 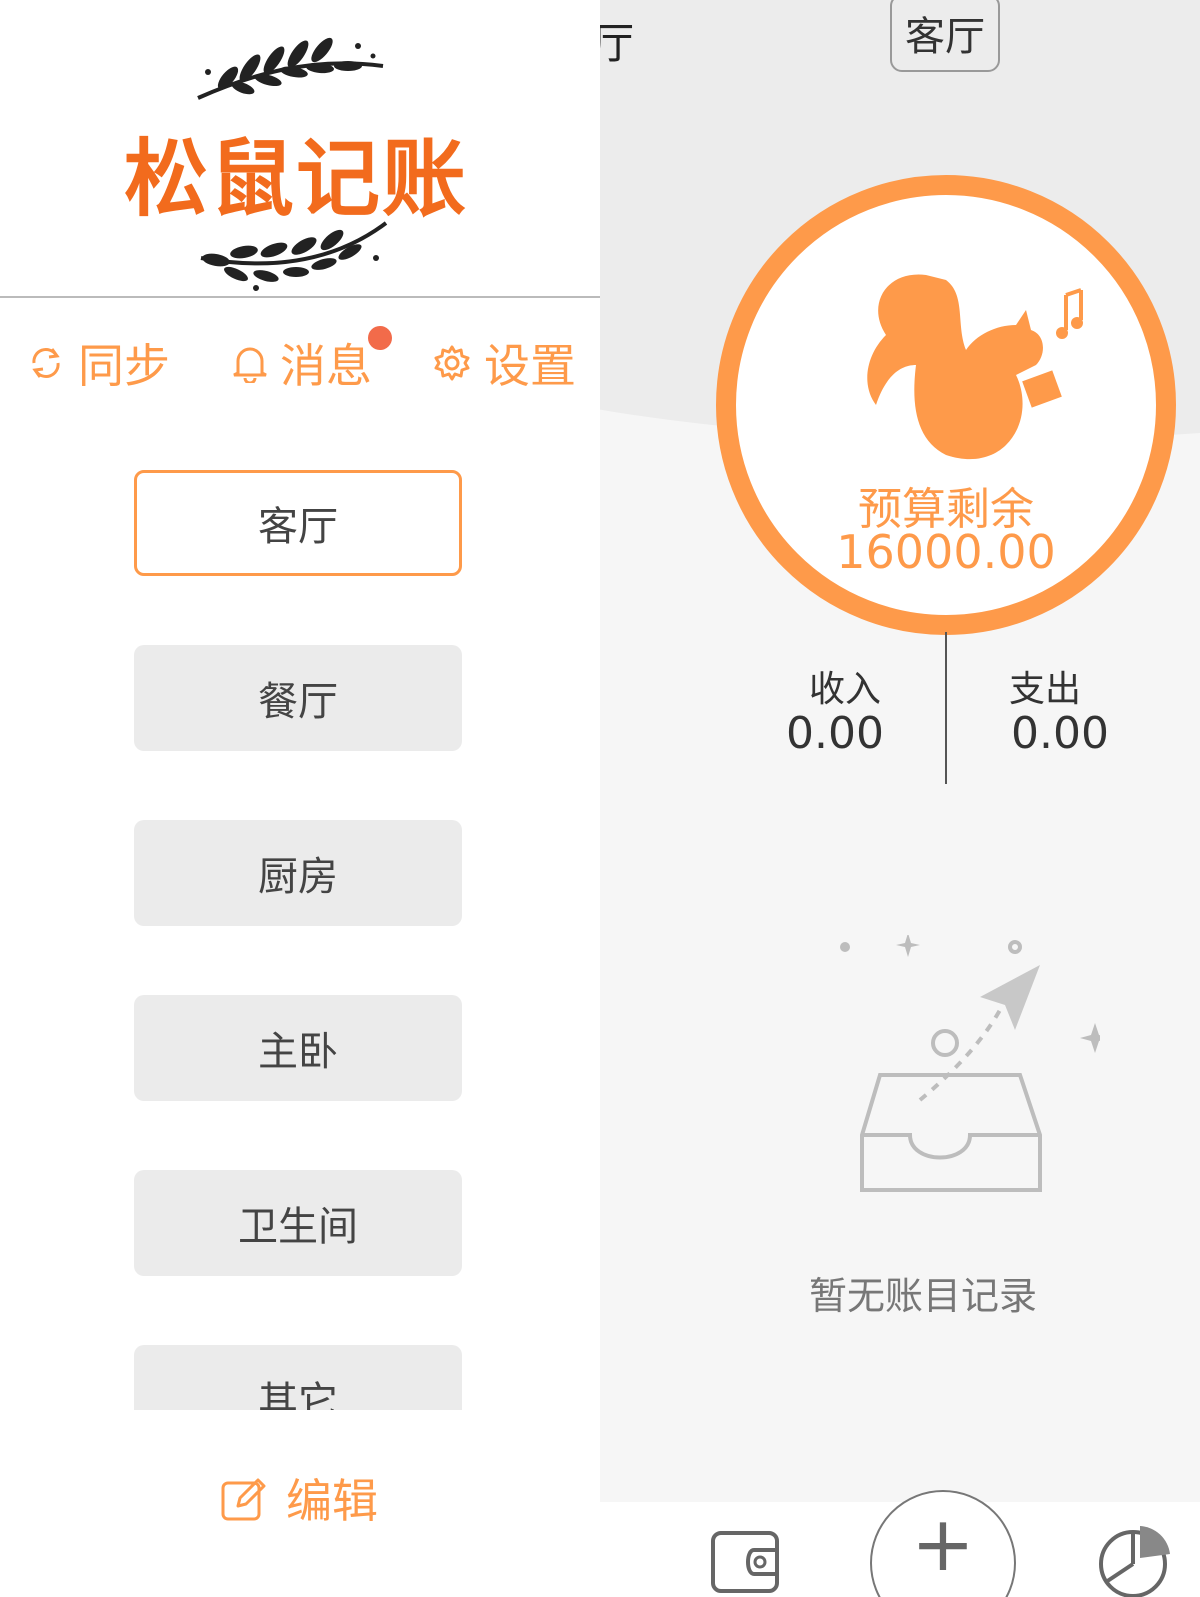 What do you see at coordinates (617, 43) in the screenshot?
I see `main-title-partial: 厅` at bounding box center [617, 43].